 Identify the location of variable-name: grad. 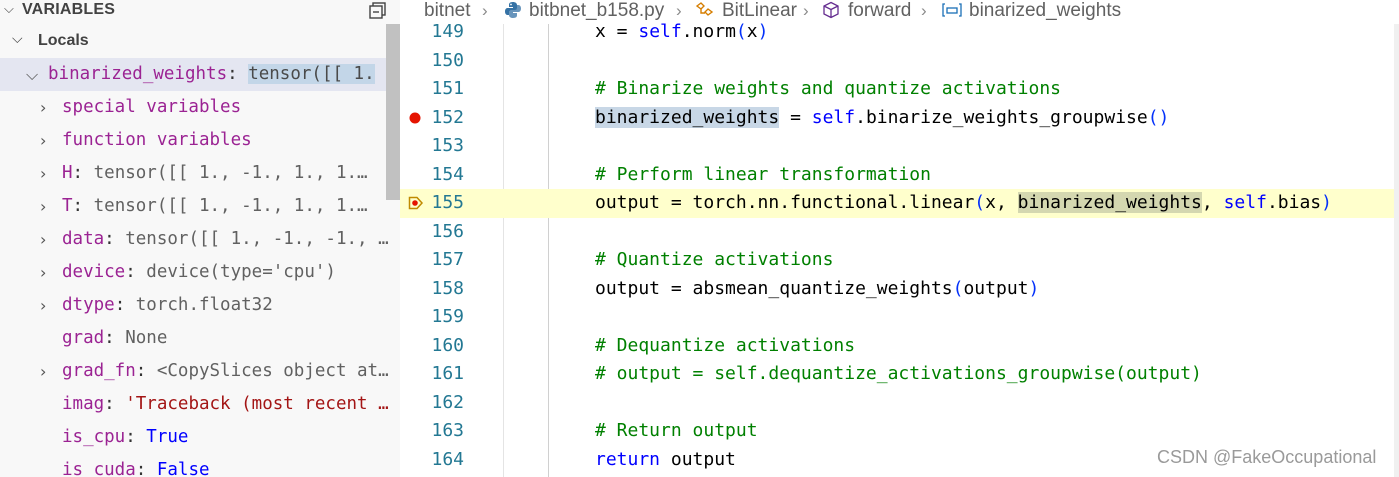
(83, 338).